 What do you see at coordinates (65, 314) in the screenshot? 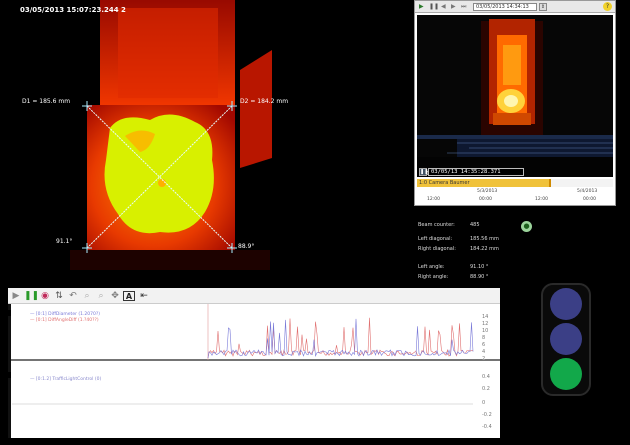
I see `legend-diff-diameter: — [0:1] DiffDiameter (1.2070?)` at bounding box center [65, 314].